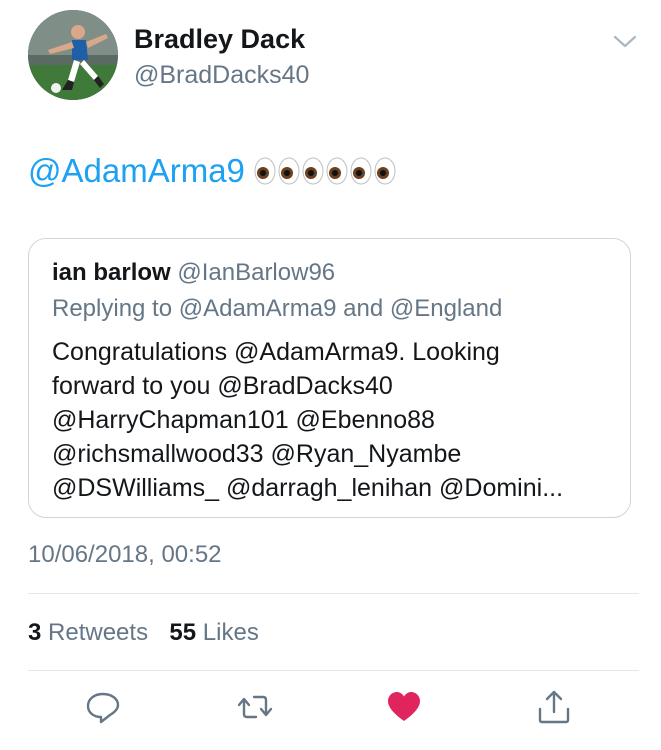 This screenshot has width=661, height=750. I want to click on likes-count: 55, so click(182, 632).